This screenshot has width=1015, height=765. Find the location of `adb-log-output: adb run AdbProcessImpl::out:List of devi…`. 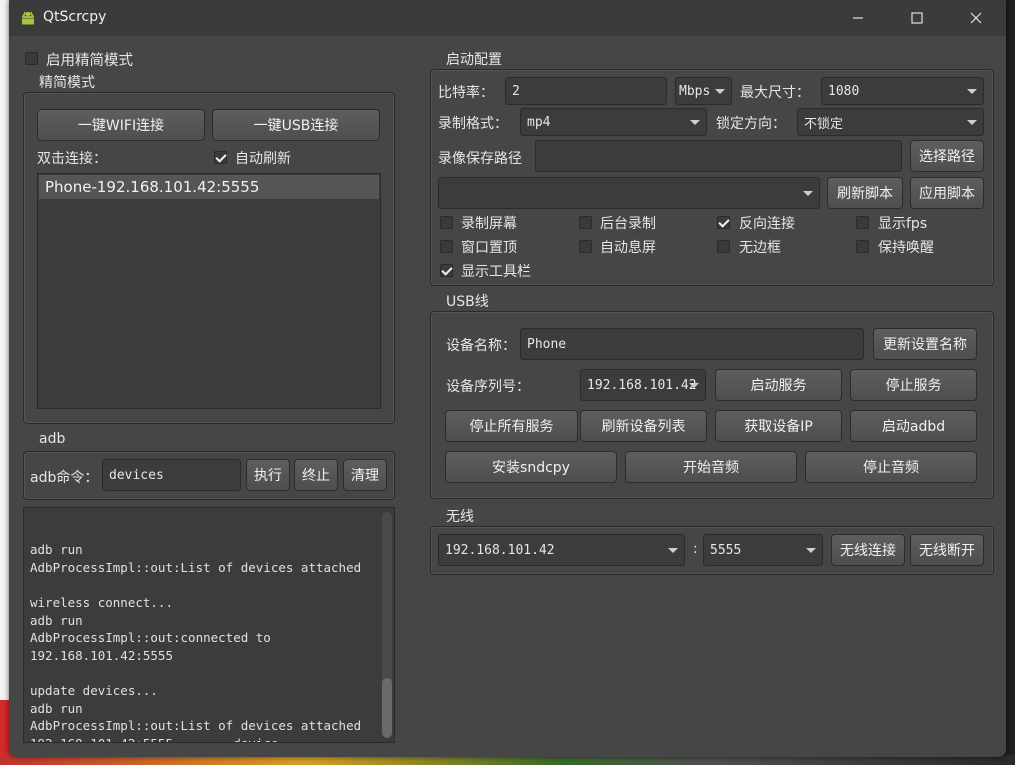

adb-log-output: adb run AdbProcessImpl::out:List of devi… is located at coordinates (209, 625).